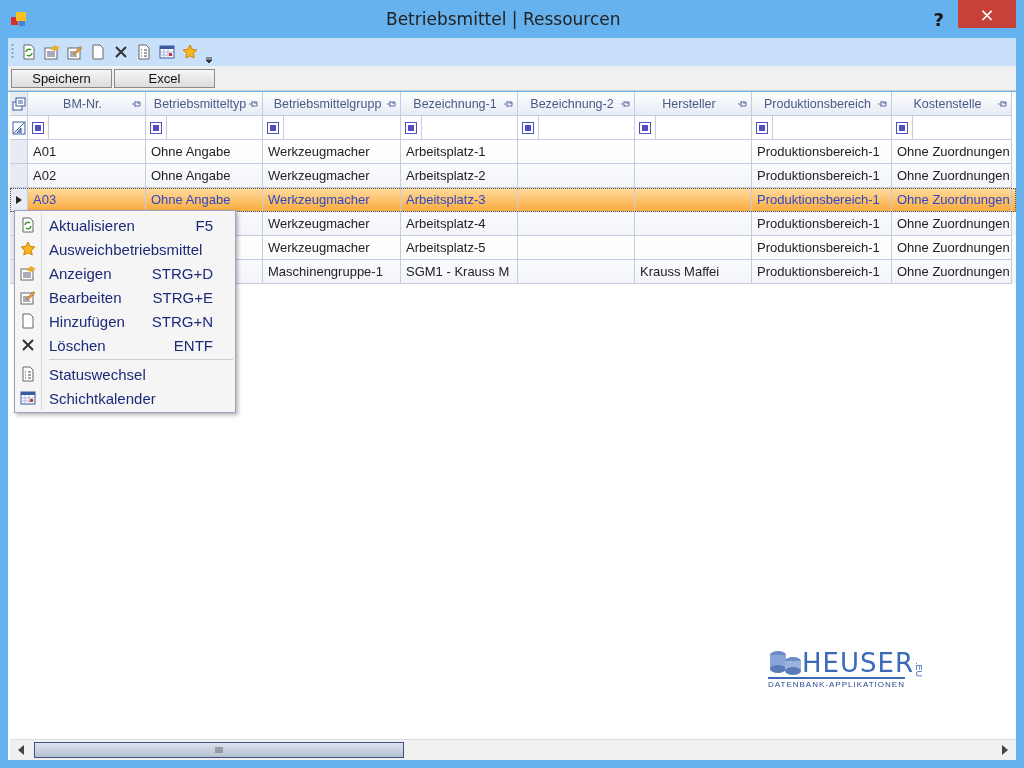 The height and width of the screenshot is (768, 1024). What do you see at coordinates (164, 78) in the screenshot?
I see `action-button: Excel` at bounding box center [164, 78].